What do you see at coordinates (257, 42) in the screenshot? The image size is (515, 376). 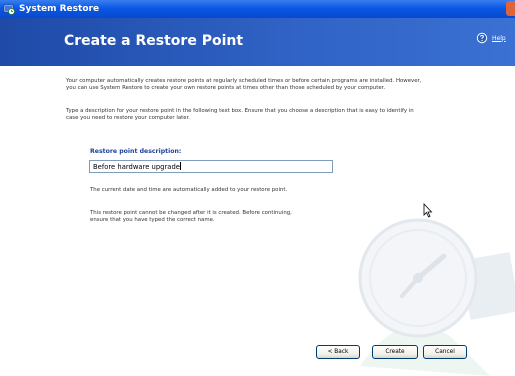 I see `page-header: Create a Restore Point Help` at bounding box center [257, 42].